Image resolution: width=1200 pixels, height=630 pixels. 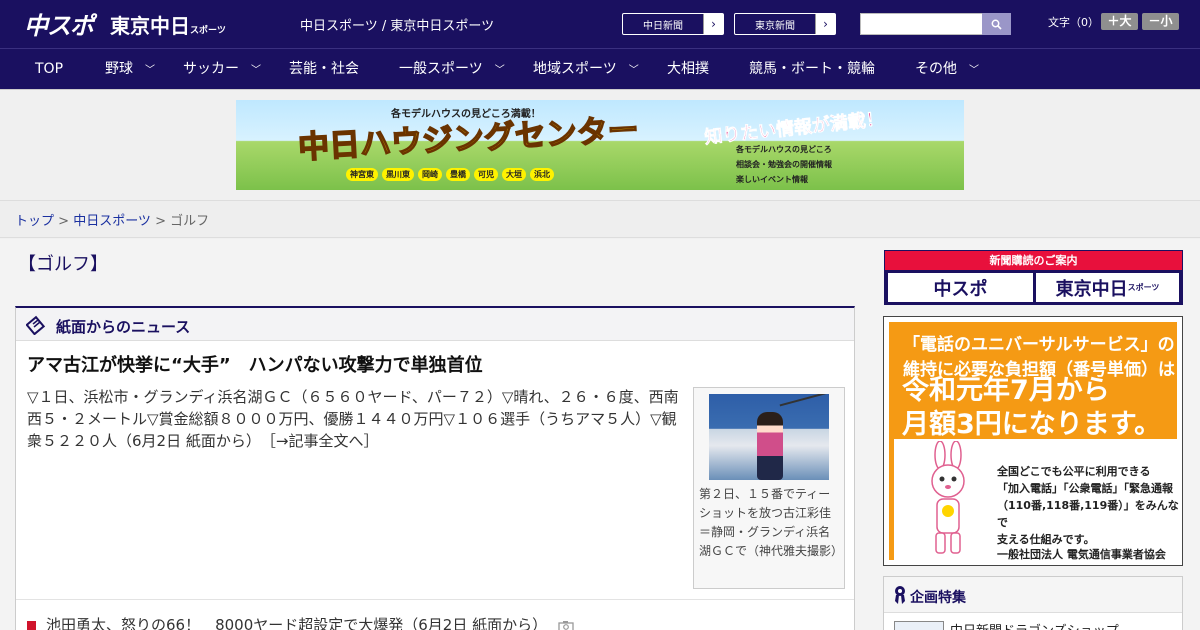 I want to click on news-divider, so click(x=435, y=599).